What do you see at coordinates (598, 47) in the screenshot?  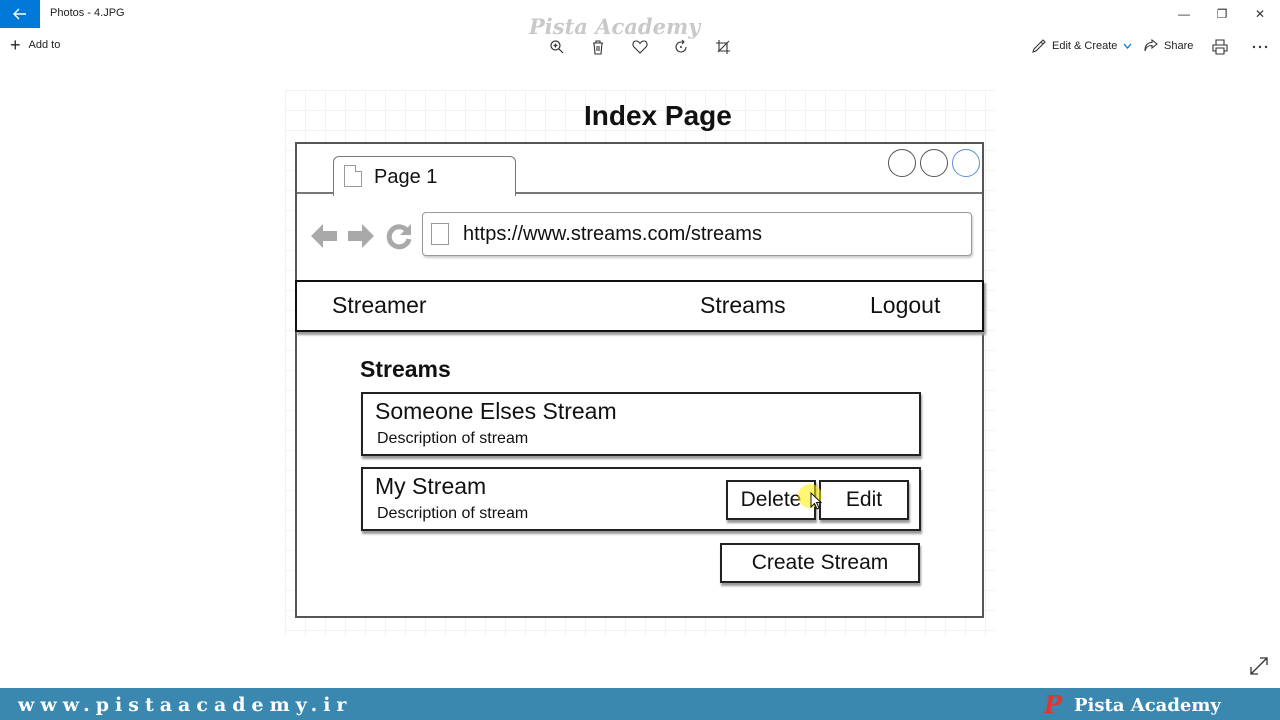 I see `delete-icon` at bounding box center [598, 47].